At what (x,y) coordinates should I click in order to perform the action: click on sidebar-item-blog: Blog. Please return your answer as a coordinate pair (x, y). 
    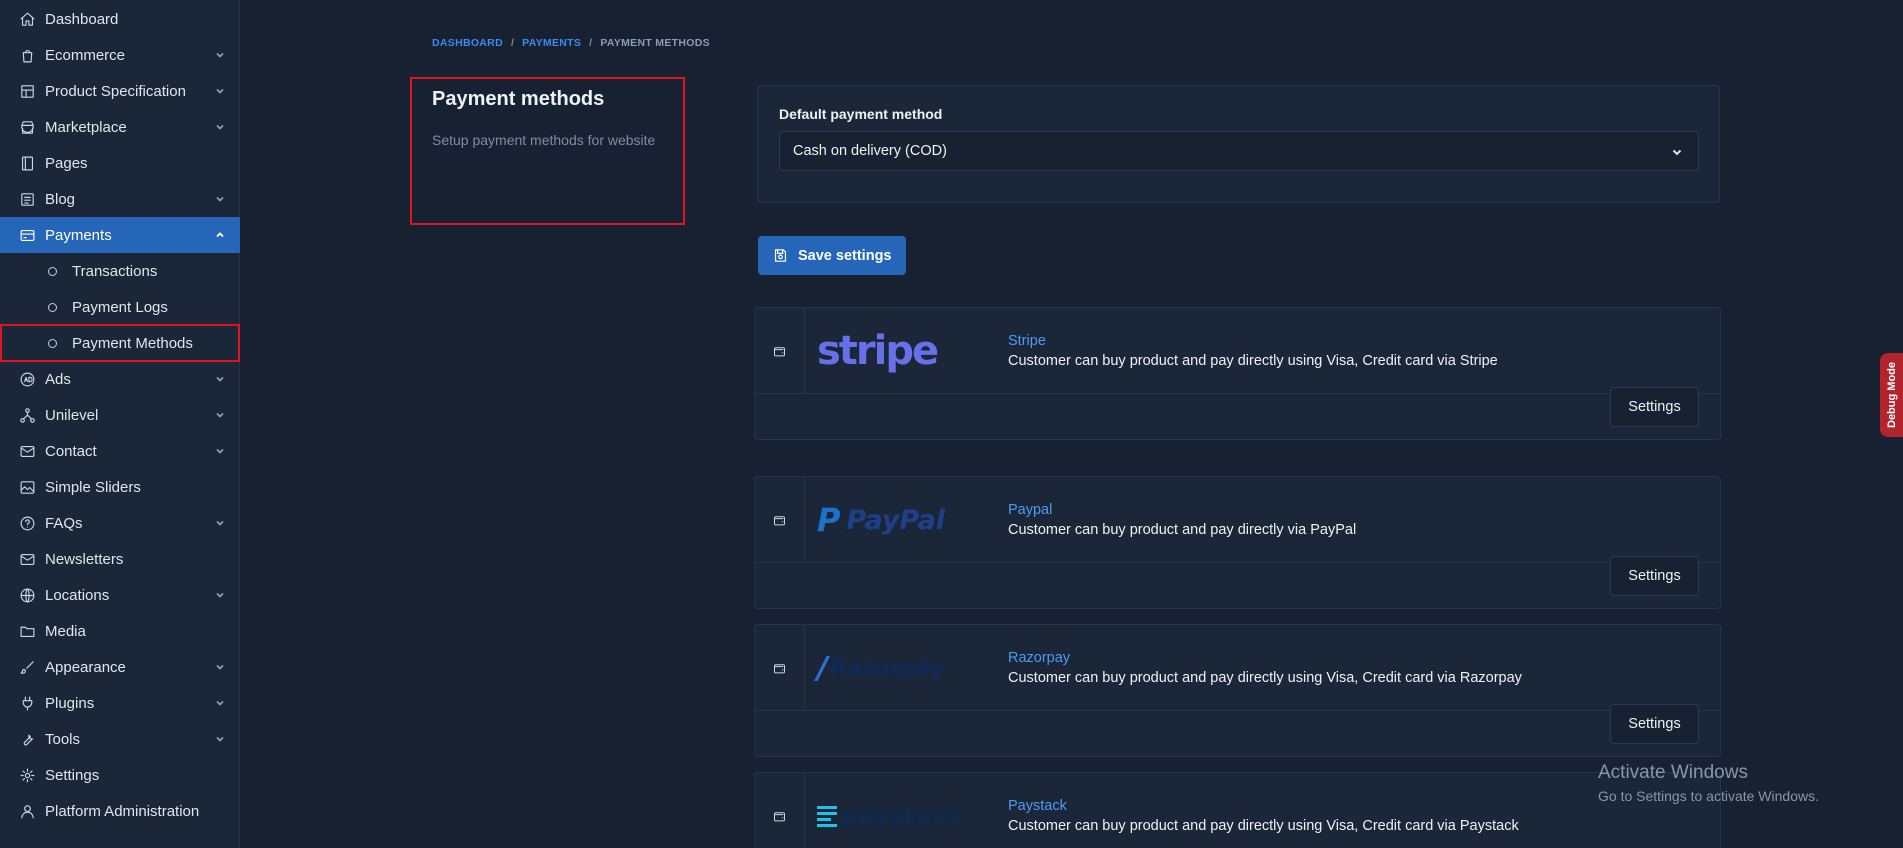
    Looking at the image, I should click on (120, 199).